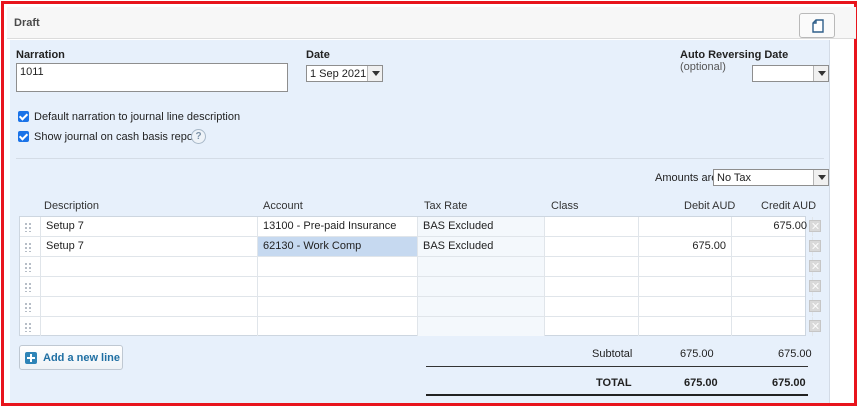  I want to click on help-icon: ?, so click(198, 136).